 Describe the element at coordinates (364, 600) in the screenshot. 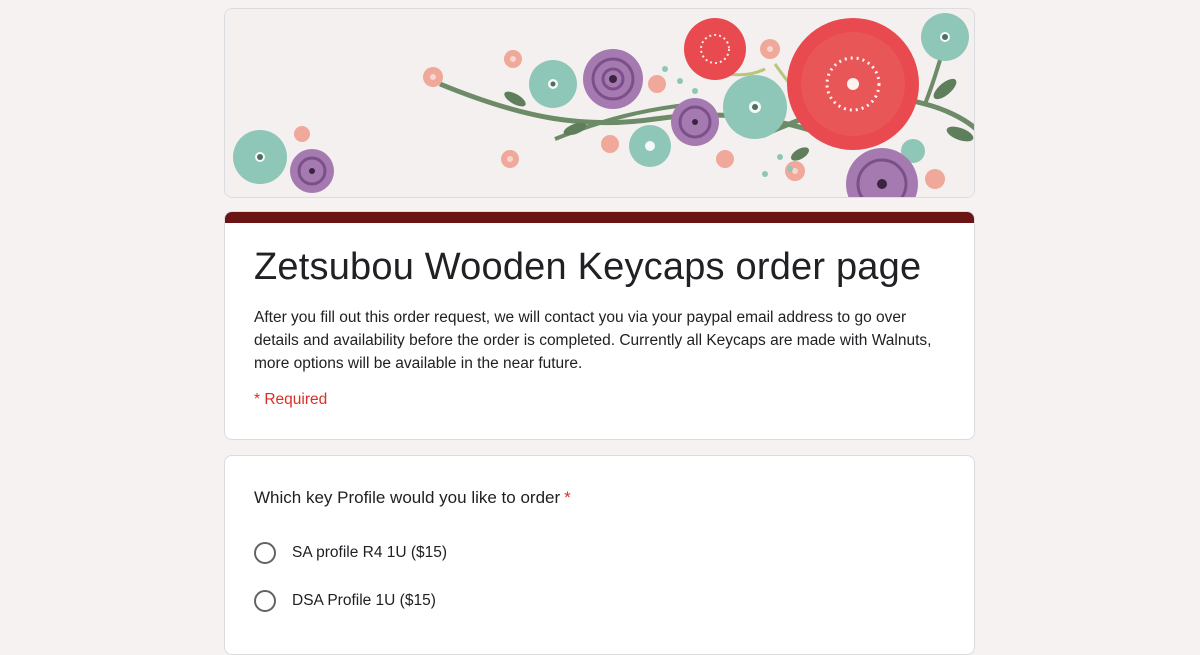

I see `option-label: DSA Profile 1U ($15)` at that location.